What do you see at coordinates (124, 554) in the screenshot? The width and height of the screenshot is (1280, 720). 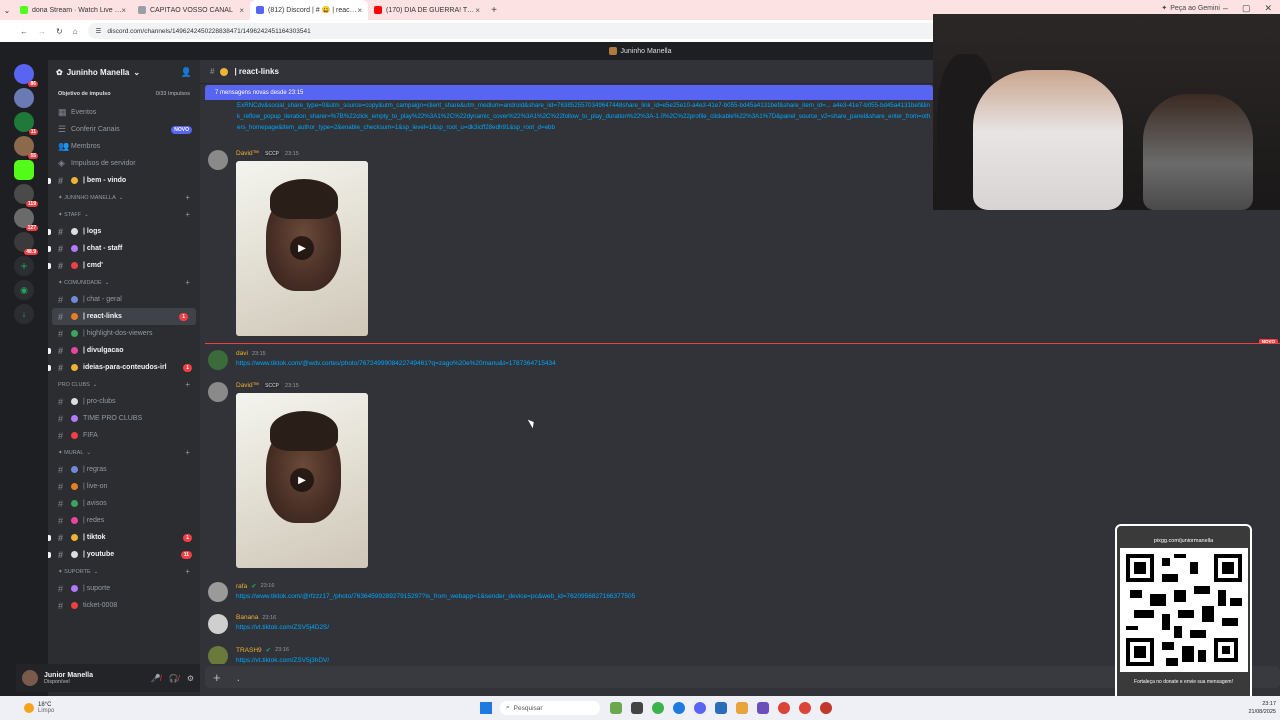 I see `channel-item: # | youtube 11` at bounding box center [124, 554].